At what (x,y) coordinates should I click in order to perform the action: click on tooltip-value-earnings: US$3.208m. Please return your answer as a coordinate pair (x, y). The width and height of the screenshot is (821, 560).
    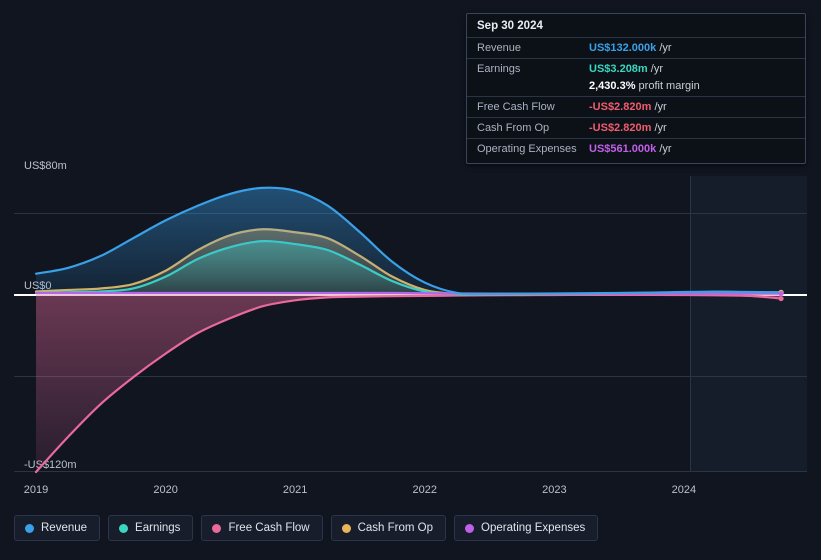
    Looking at the image, I should click on (618, 69).